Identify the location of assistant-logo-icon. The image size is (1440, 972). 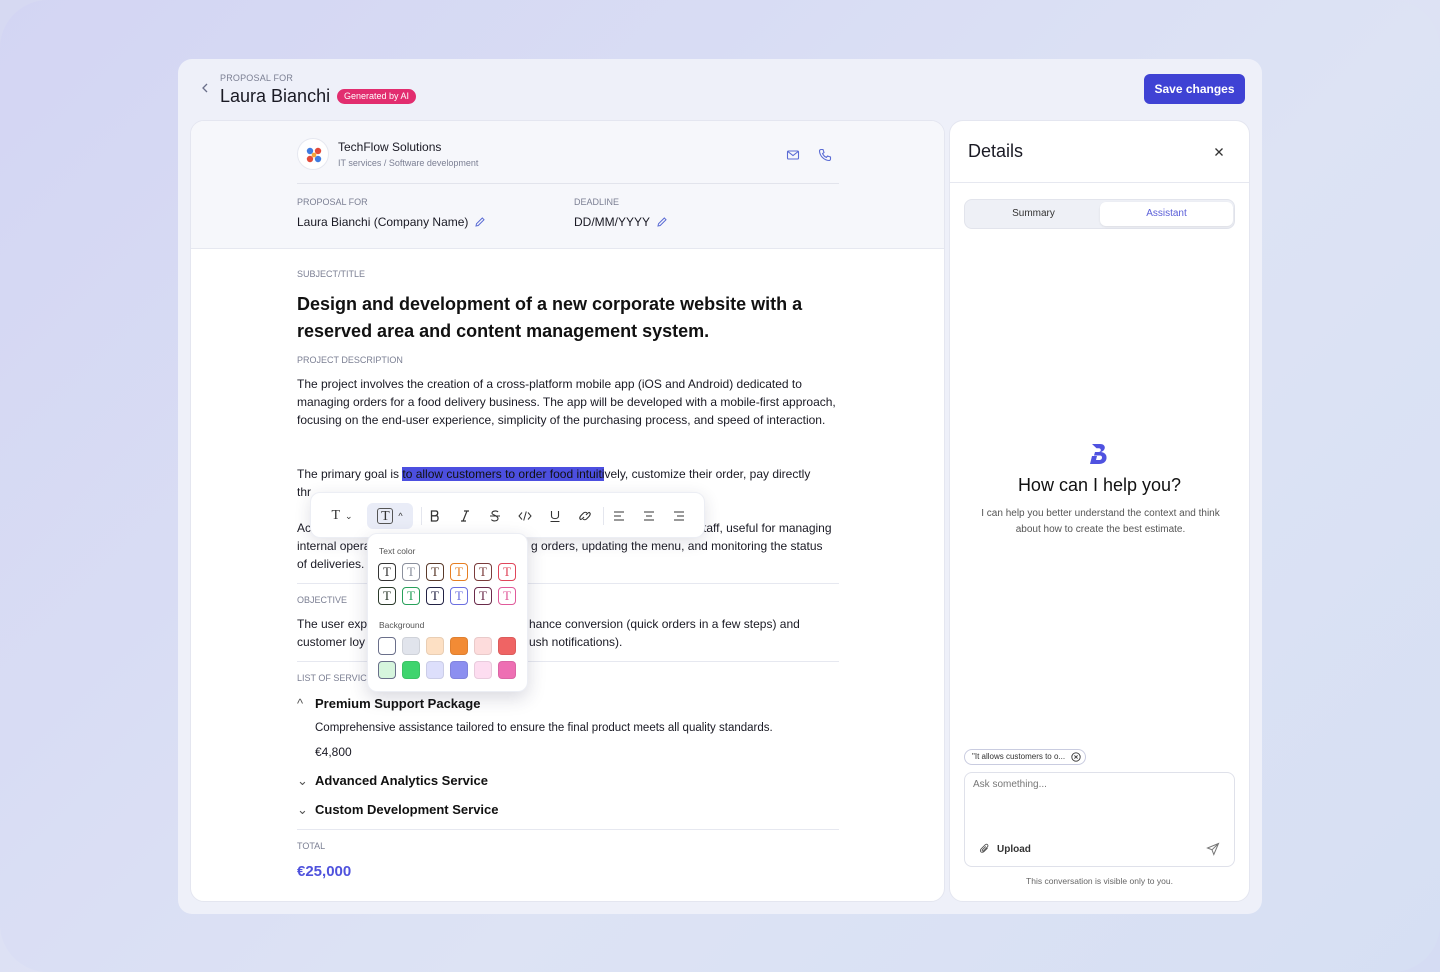
(1098, 454).